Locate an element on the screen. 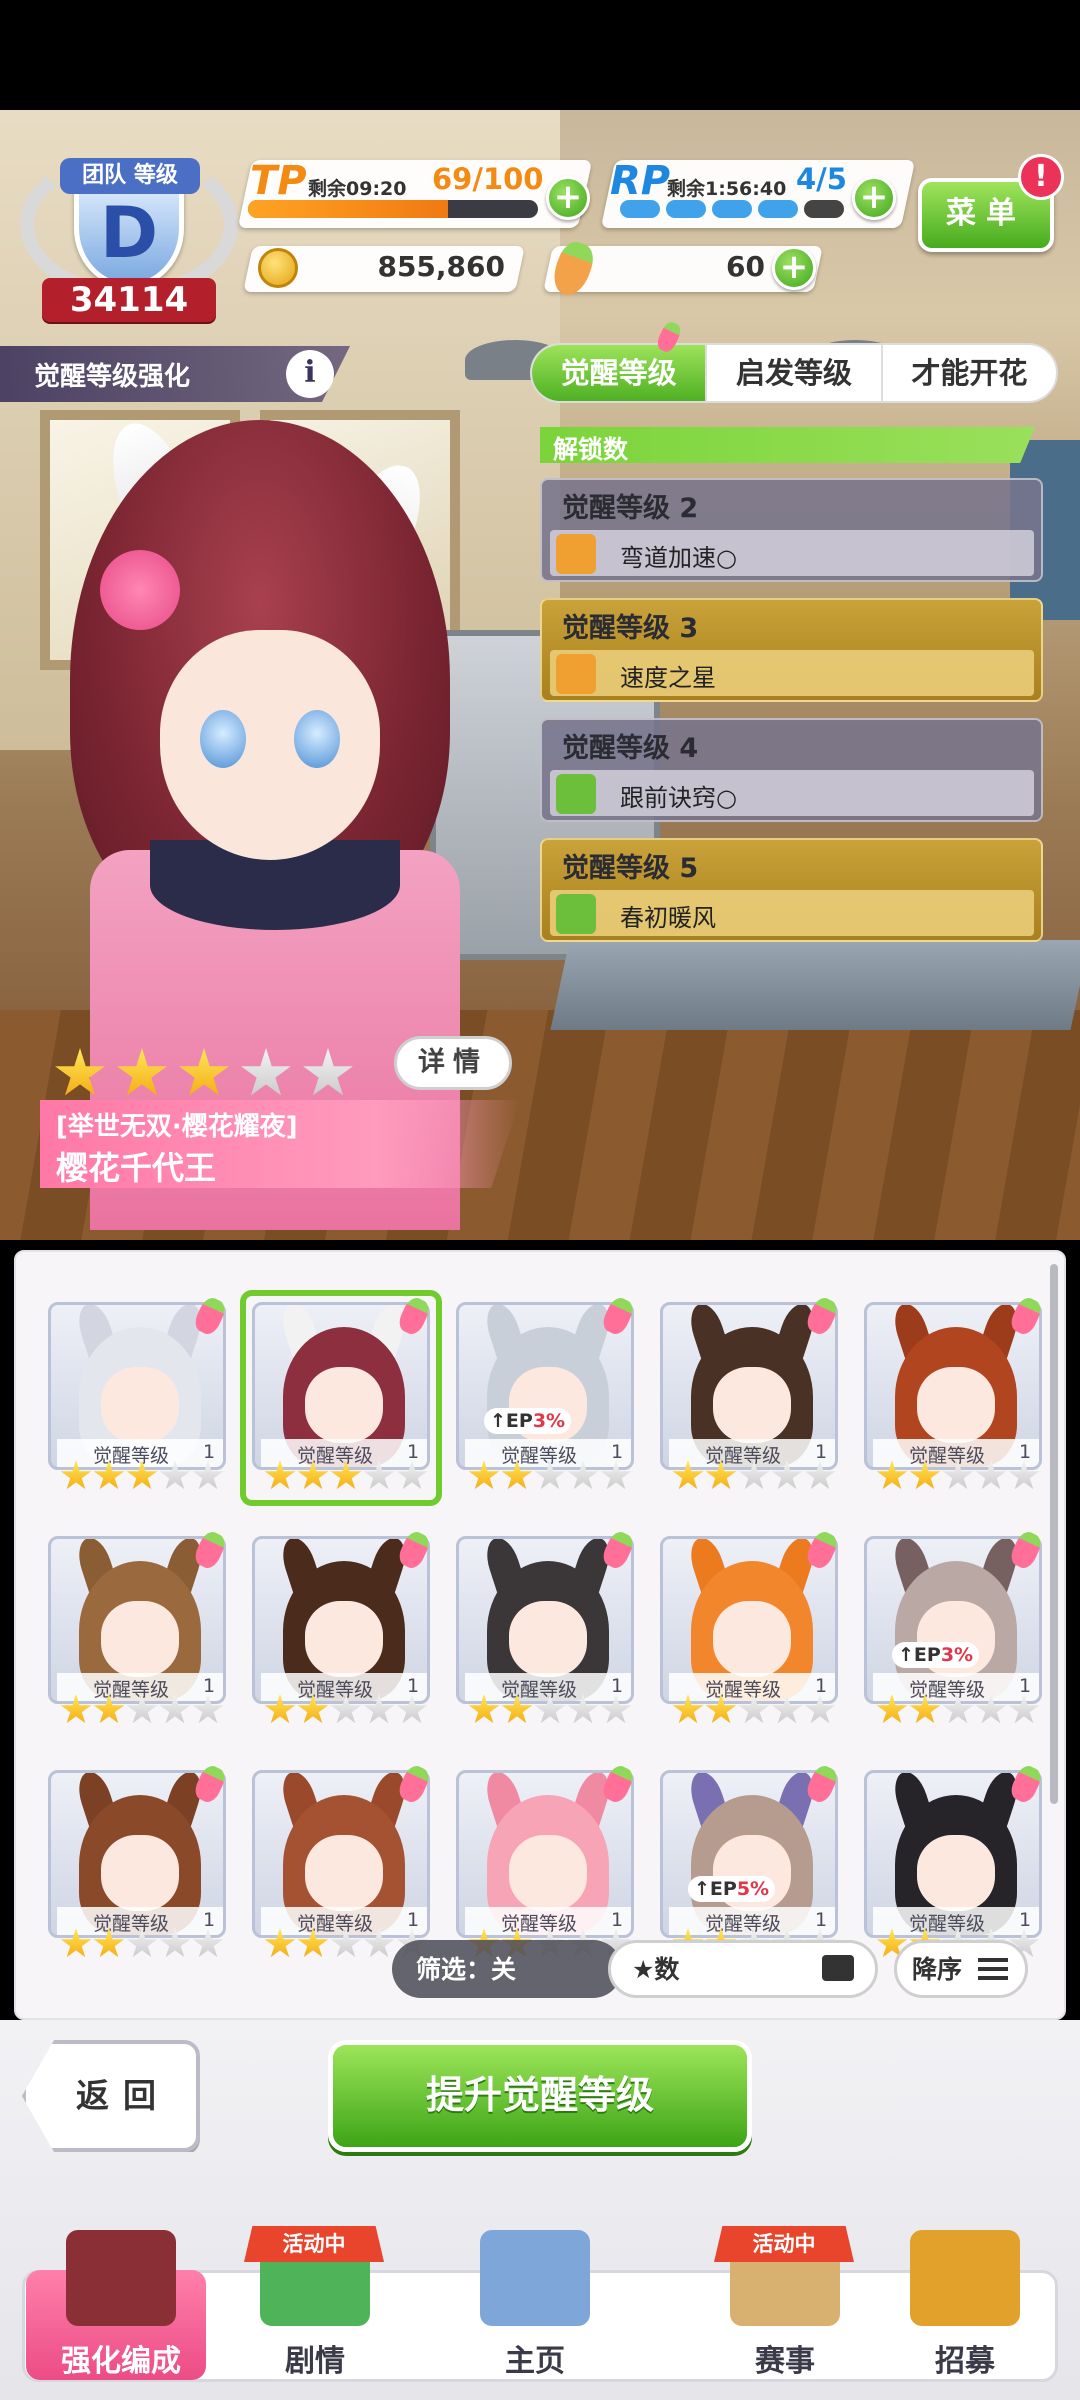 The image size is (1080, 2400). team-rank-letter: D is located at coordinates (129, 233).